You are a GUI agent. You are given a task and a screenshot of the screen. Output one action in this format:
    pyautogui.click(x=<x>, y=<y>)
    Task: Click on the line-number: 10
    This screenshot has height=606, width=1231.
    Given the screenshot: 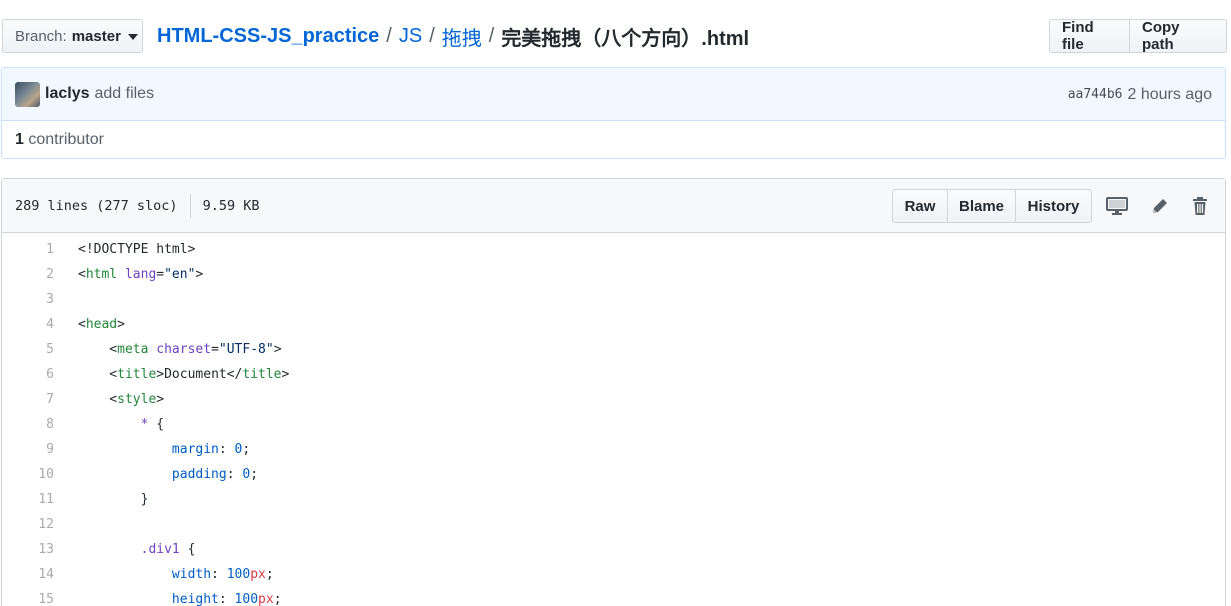 What is the action you would take?
    pyautogui.click(x=28, y=474)
    